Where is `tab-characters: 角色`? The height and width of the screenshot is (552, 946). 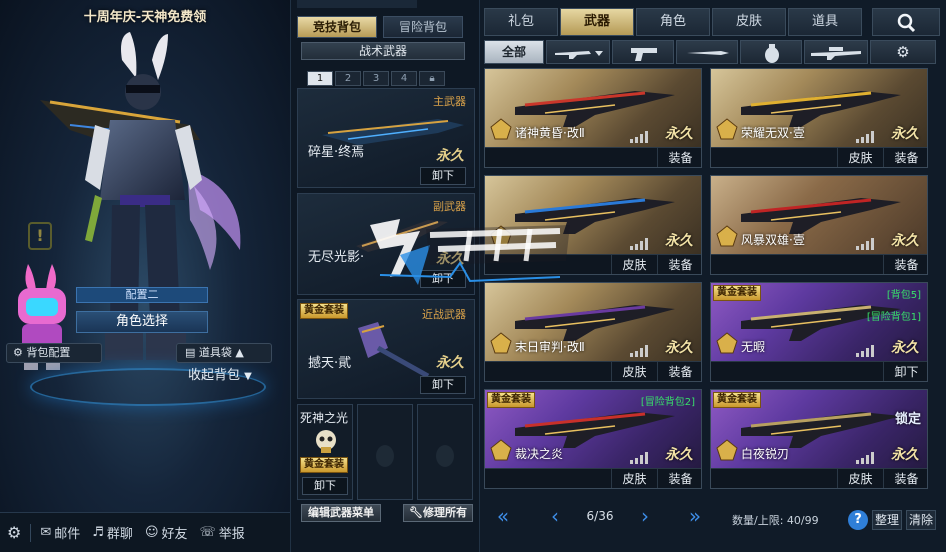 tab-characters: 角色 is located at coordinates (673, 22).